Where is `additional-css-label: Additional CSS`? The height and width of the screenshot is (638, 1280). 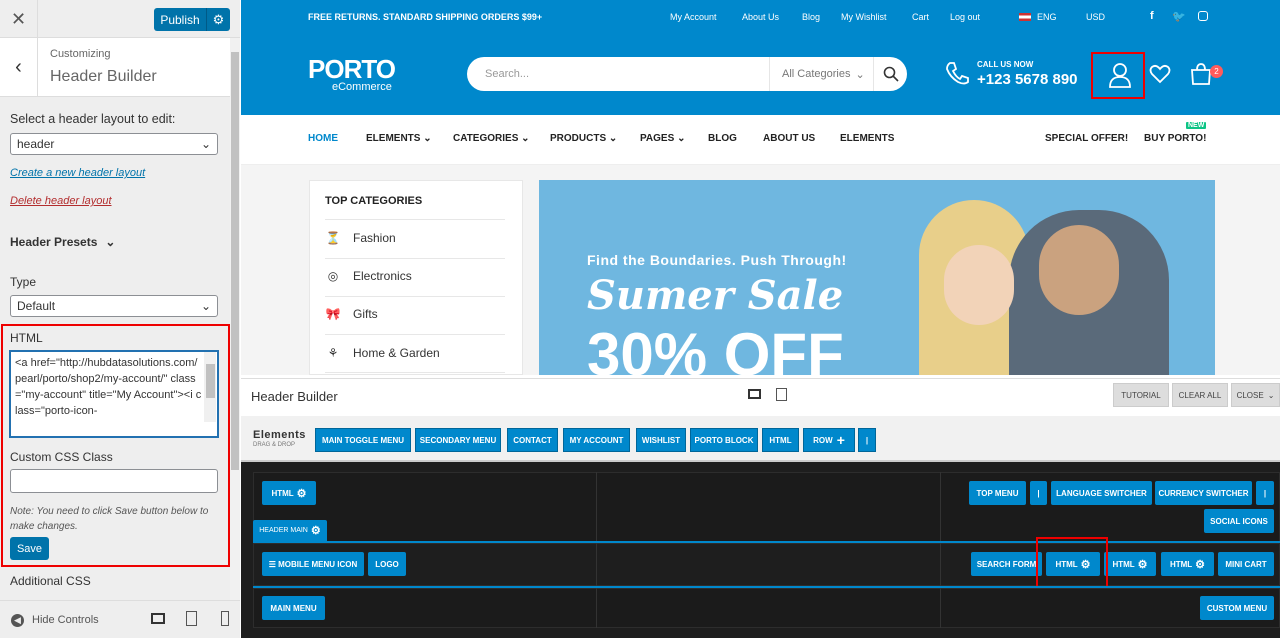 additional-css-label: Additional CSS is located at coordinates (50, 581).